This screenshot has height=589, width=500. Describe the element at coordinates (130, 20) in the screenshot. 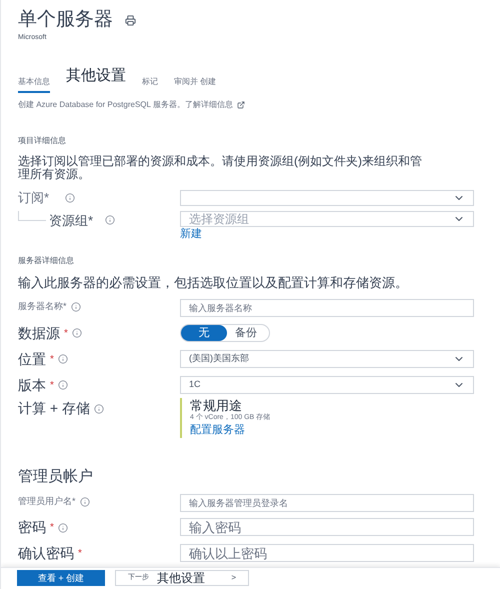

I see `print-icon` at that location.